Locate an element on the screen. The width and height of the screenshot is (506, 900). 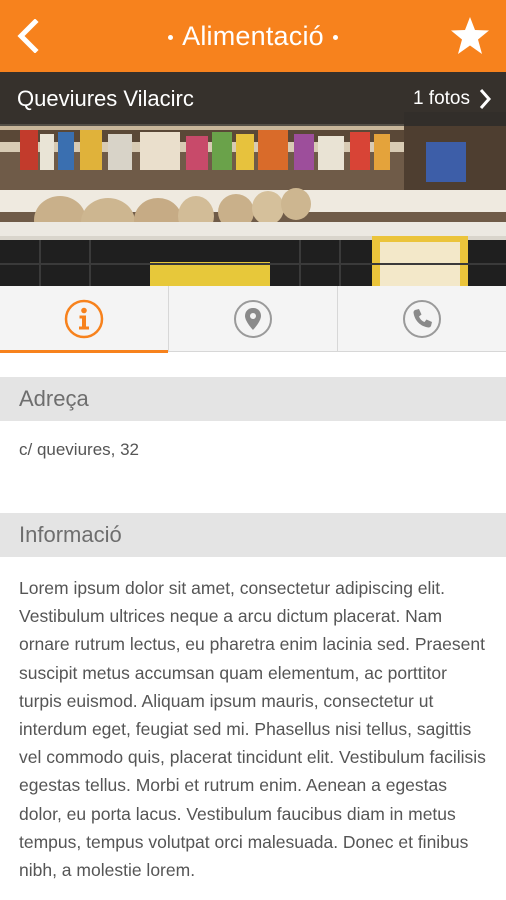
tab-phone is located at coordinates (422, 319).